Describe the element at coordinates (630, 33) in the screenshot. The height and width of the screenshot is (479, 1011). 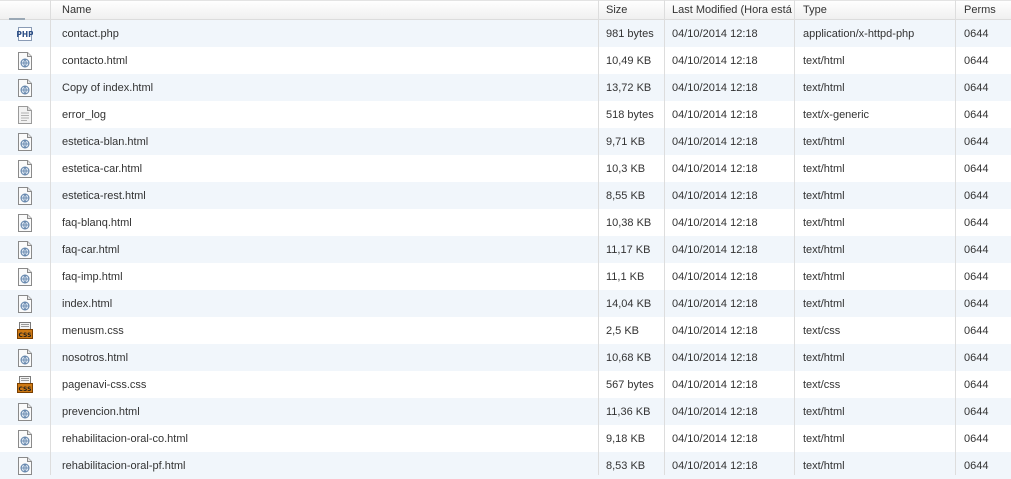
I see `file-size: 981 bytes` at that location.